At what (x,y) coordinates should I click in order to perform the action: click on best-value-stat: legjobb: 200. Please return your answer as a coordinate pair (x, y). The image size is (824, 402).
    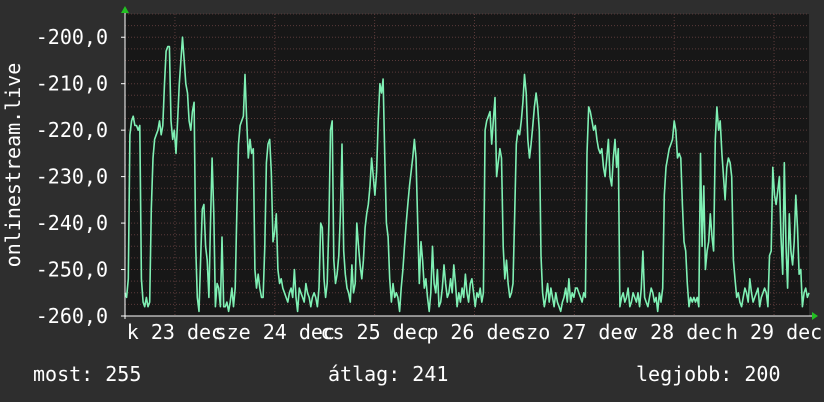
    Looking at the image, I should click on (708, 374).